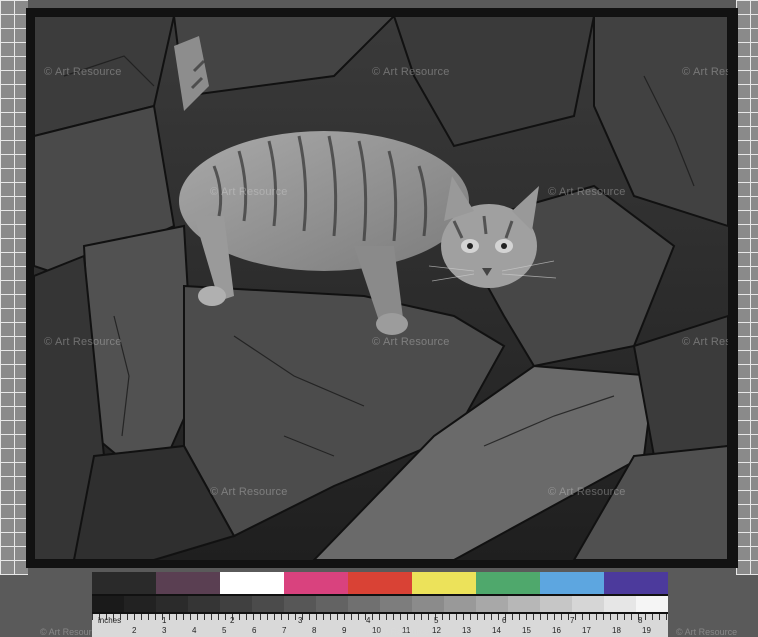  What do you see at coordinates (134, 630) in the screenshot?
I see `ruler-cm-mark: 2` at bounding box center [134, 630].